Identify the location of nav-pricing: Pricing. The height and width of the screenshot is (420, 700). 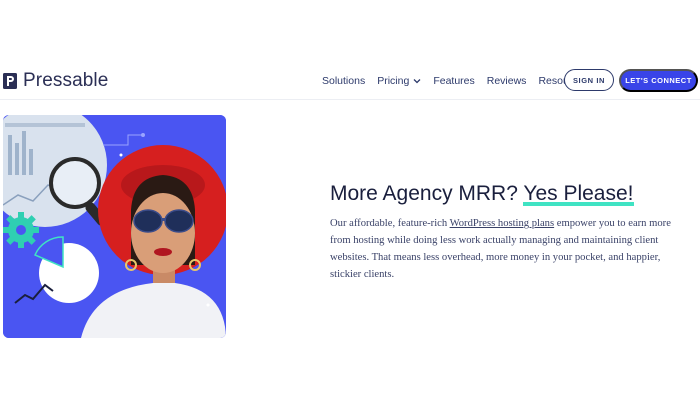
(399, 81).